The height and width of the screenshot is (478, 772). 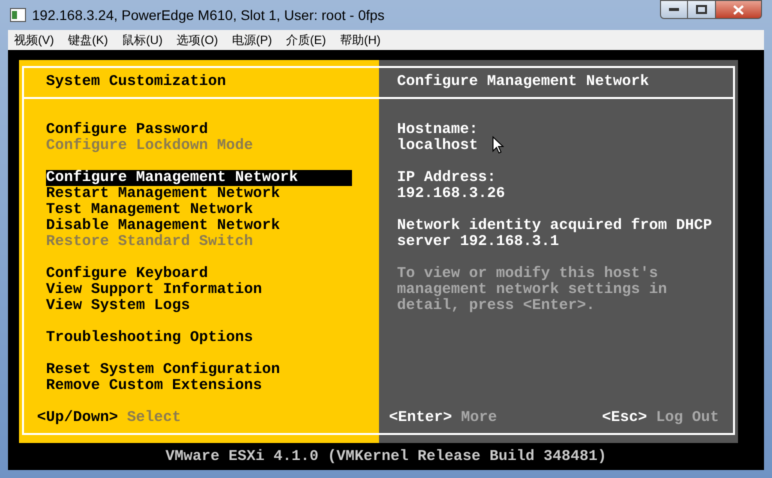 What do you see at coordinates (420, 418) in the screenshot?
I see `key-hint: <Enter>` at bounding box center [420, 418].